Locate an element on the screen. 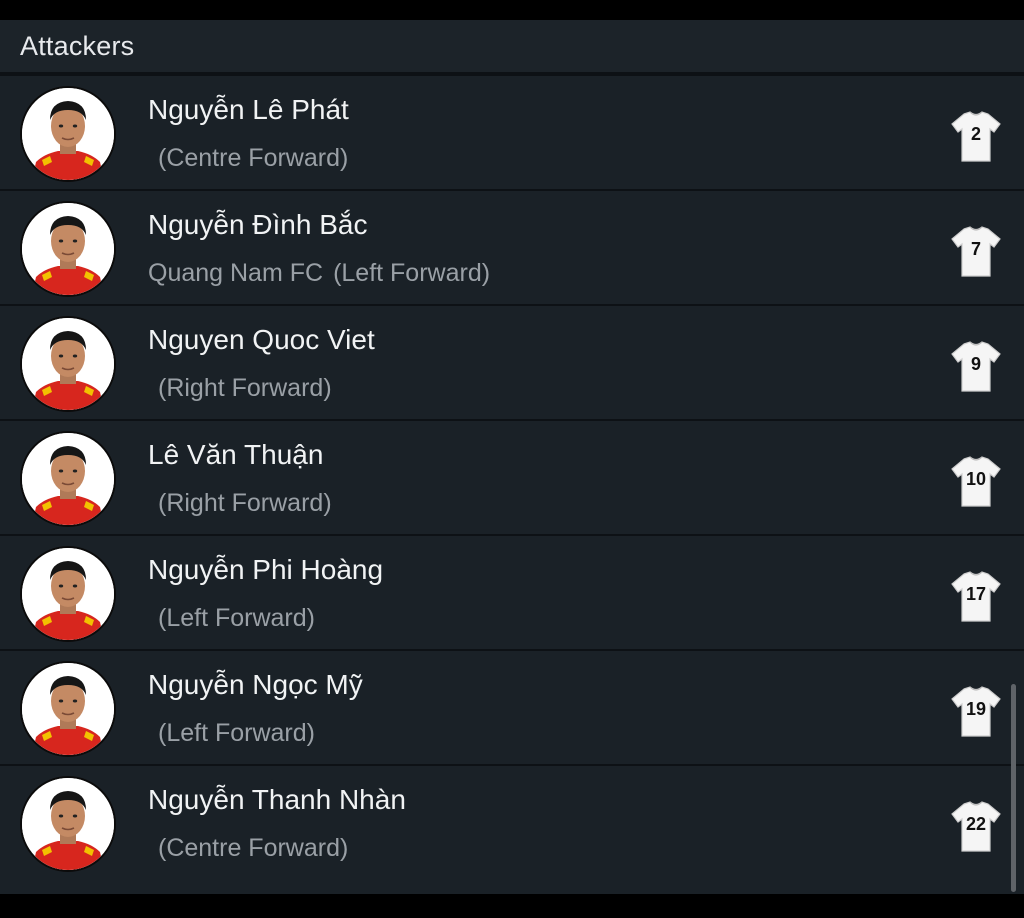  jersey-icon: 2 is located at coordinates (976, 136).